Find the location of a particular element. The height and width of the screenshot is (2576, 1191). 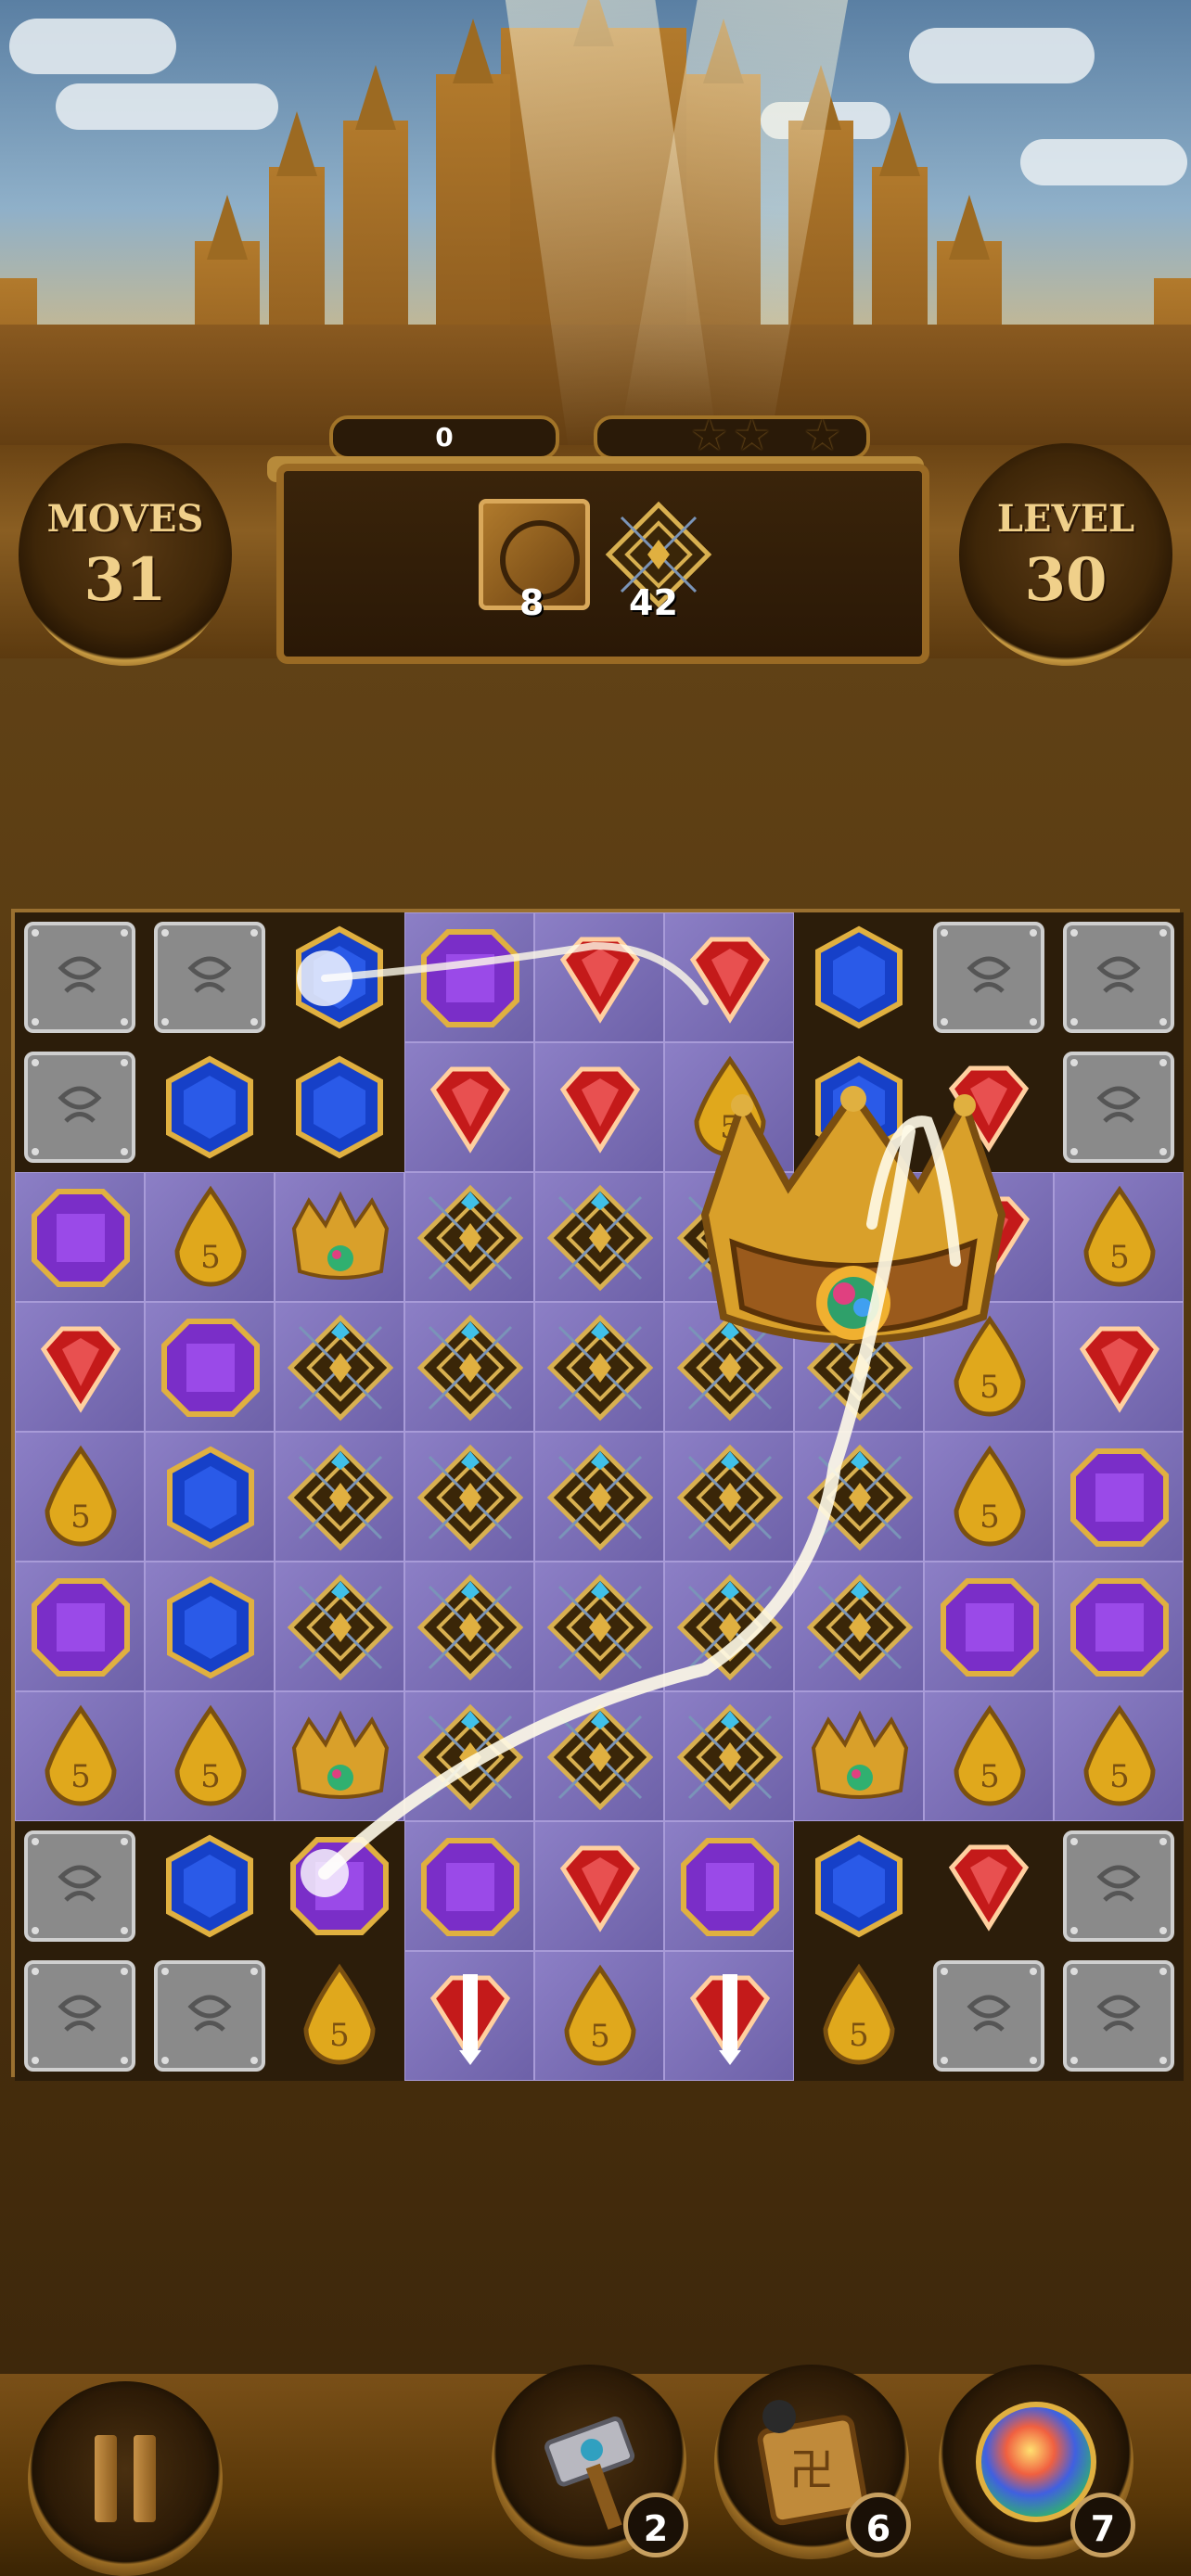

level-label: LEVEL is located at coordinates (1065, 519).